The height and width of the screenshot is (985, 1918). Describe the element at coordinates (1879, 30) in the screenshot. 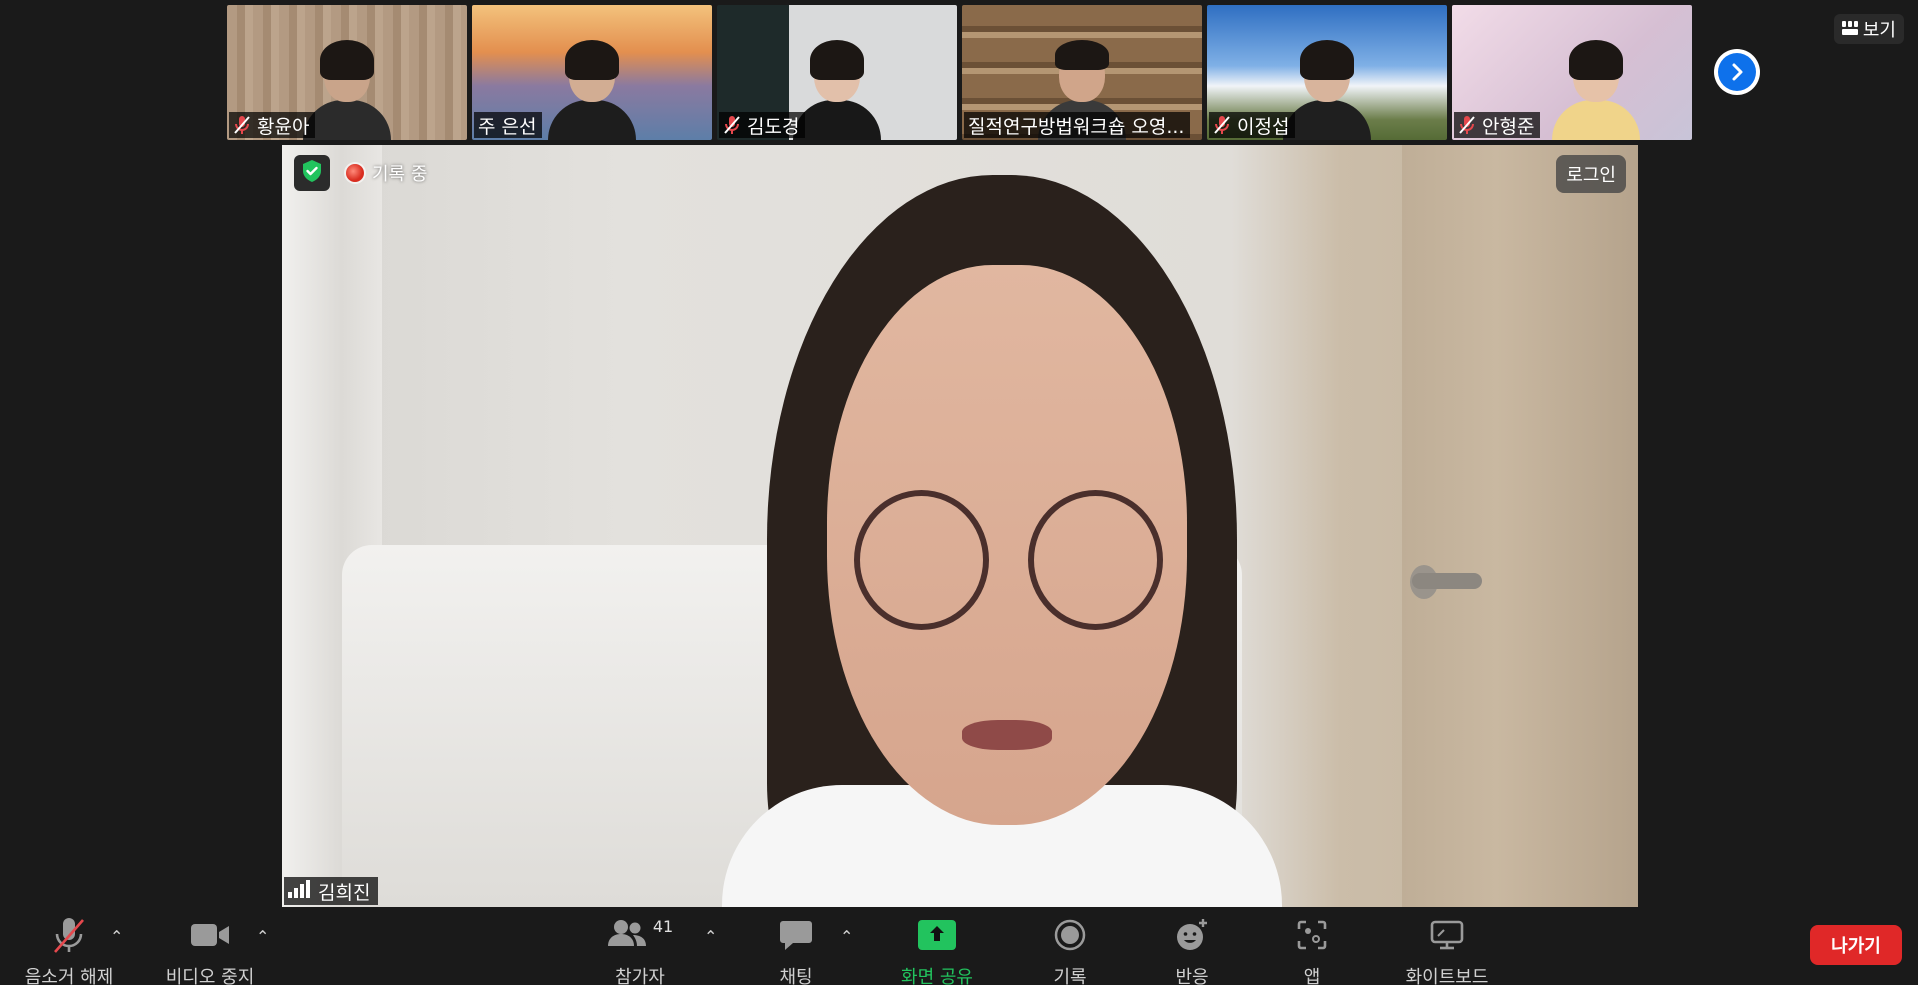

I see `view-button-label: 보기` at that location.